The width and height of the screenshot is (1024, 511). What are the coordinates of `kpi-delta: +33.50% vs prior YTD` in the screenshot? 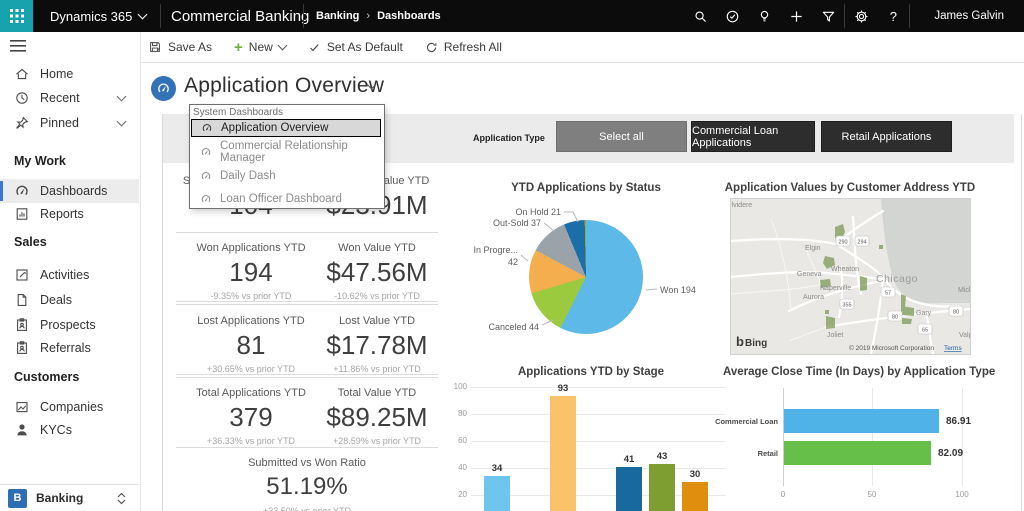 It's located at (307, 508).